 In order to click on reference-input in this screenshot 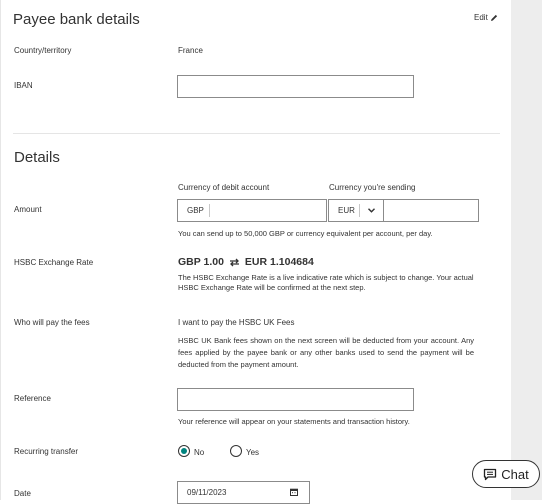, I will do `click(295, 399)`.